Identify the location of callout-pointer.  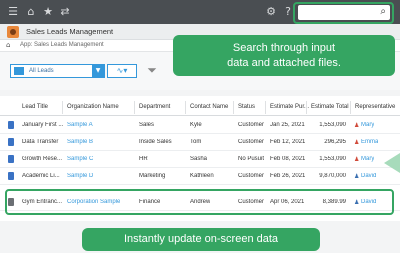
(392, 163).